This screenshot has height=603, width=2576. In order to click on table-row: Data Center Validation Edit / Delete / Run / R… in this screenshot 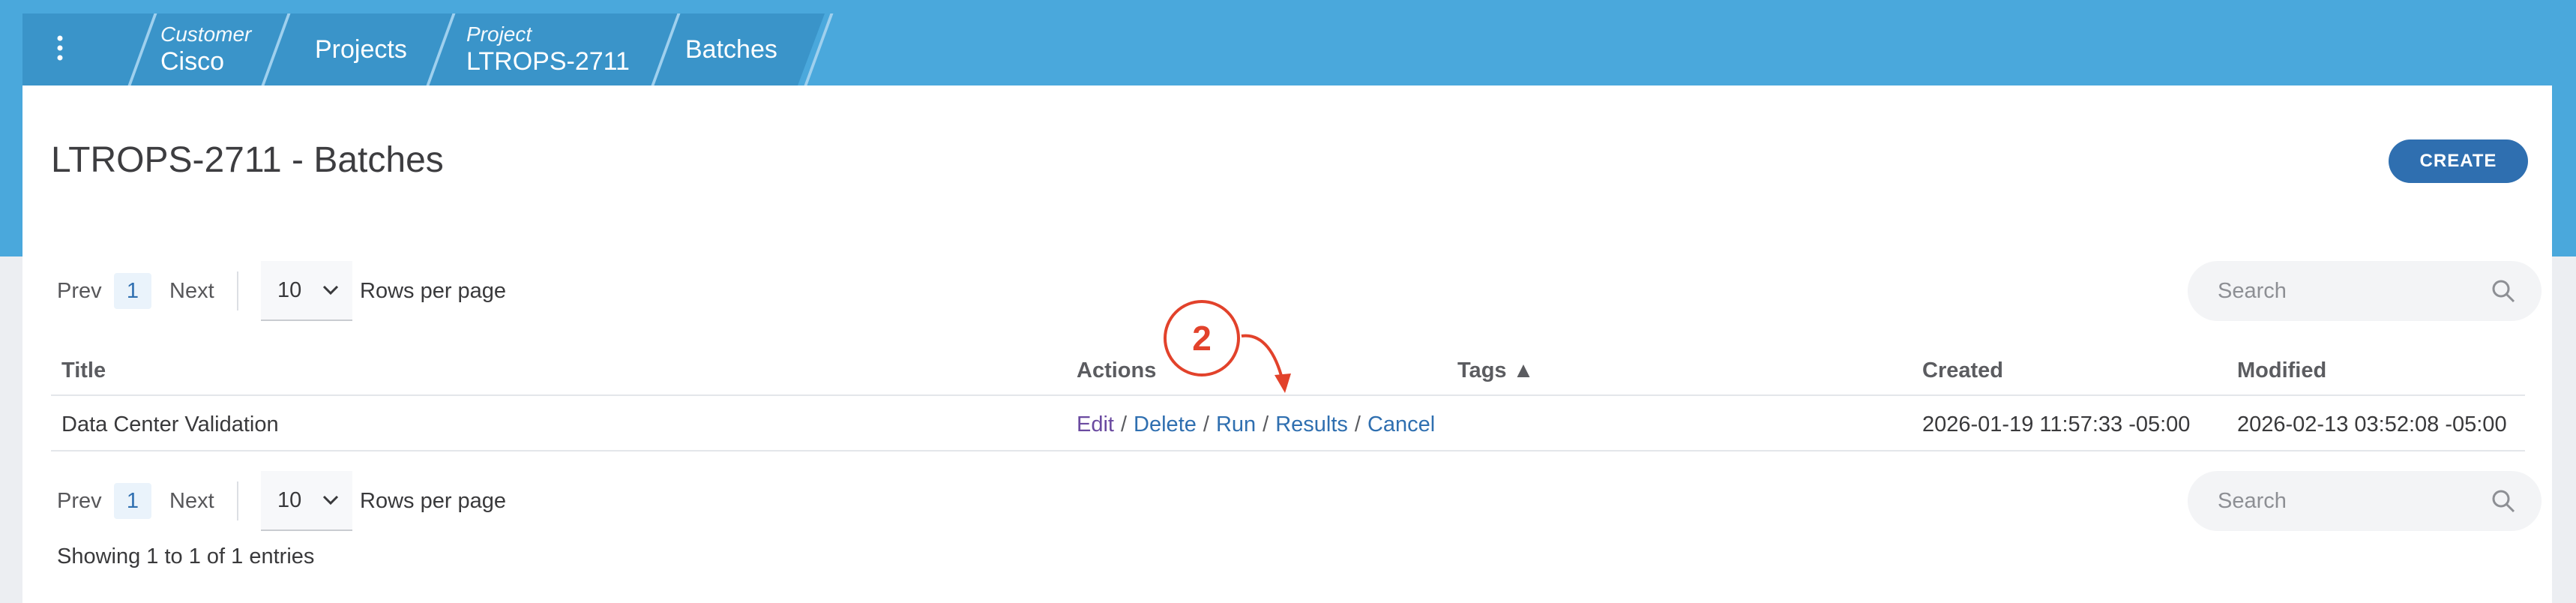, I will do `click(1288, 424)`.